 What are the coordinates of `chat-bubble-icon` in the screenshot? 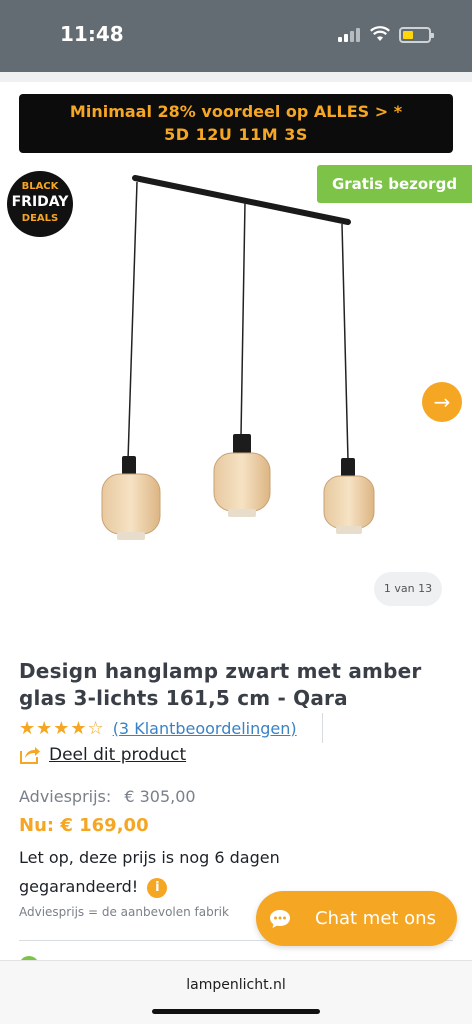 It's located at (280, 918).